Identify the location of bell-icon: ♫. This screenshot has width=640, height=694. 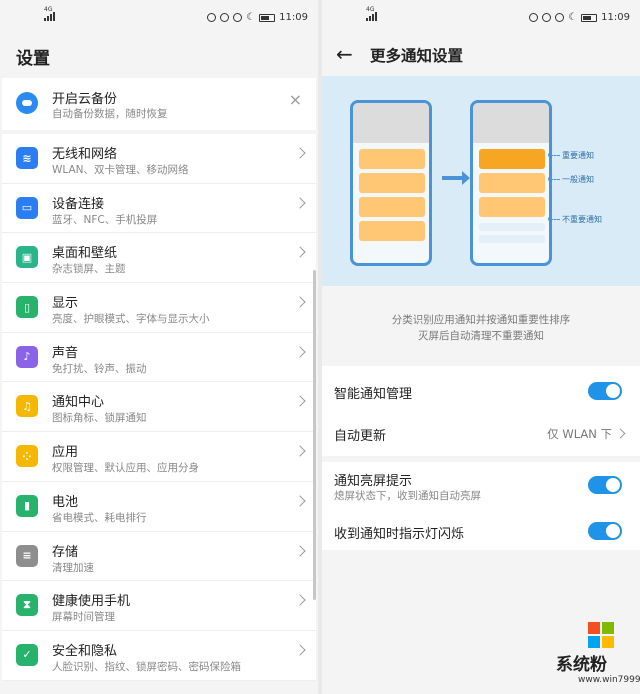
(27, 406).